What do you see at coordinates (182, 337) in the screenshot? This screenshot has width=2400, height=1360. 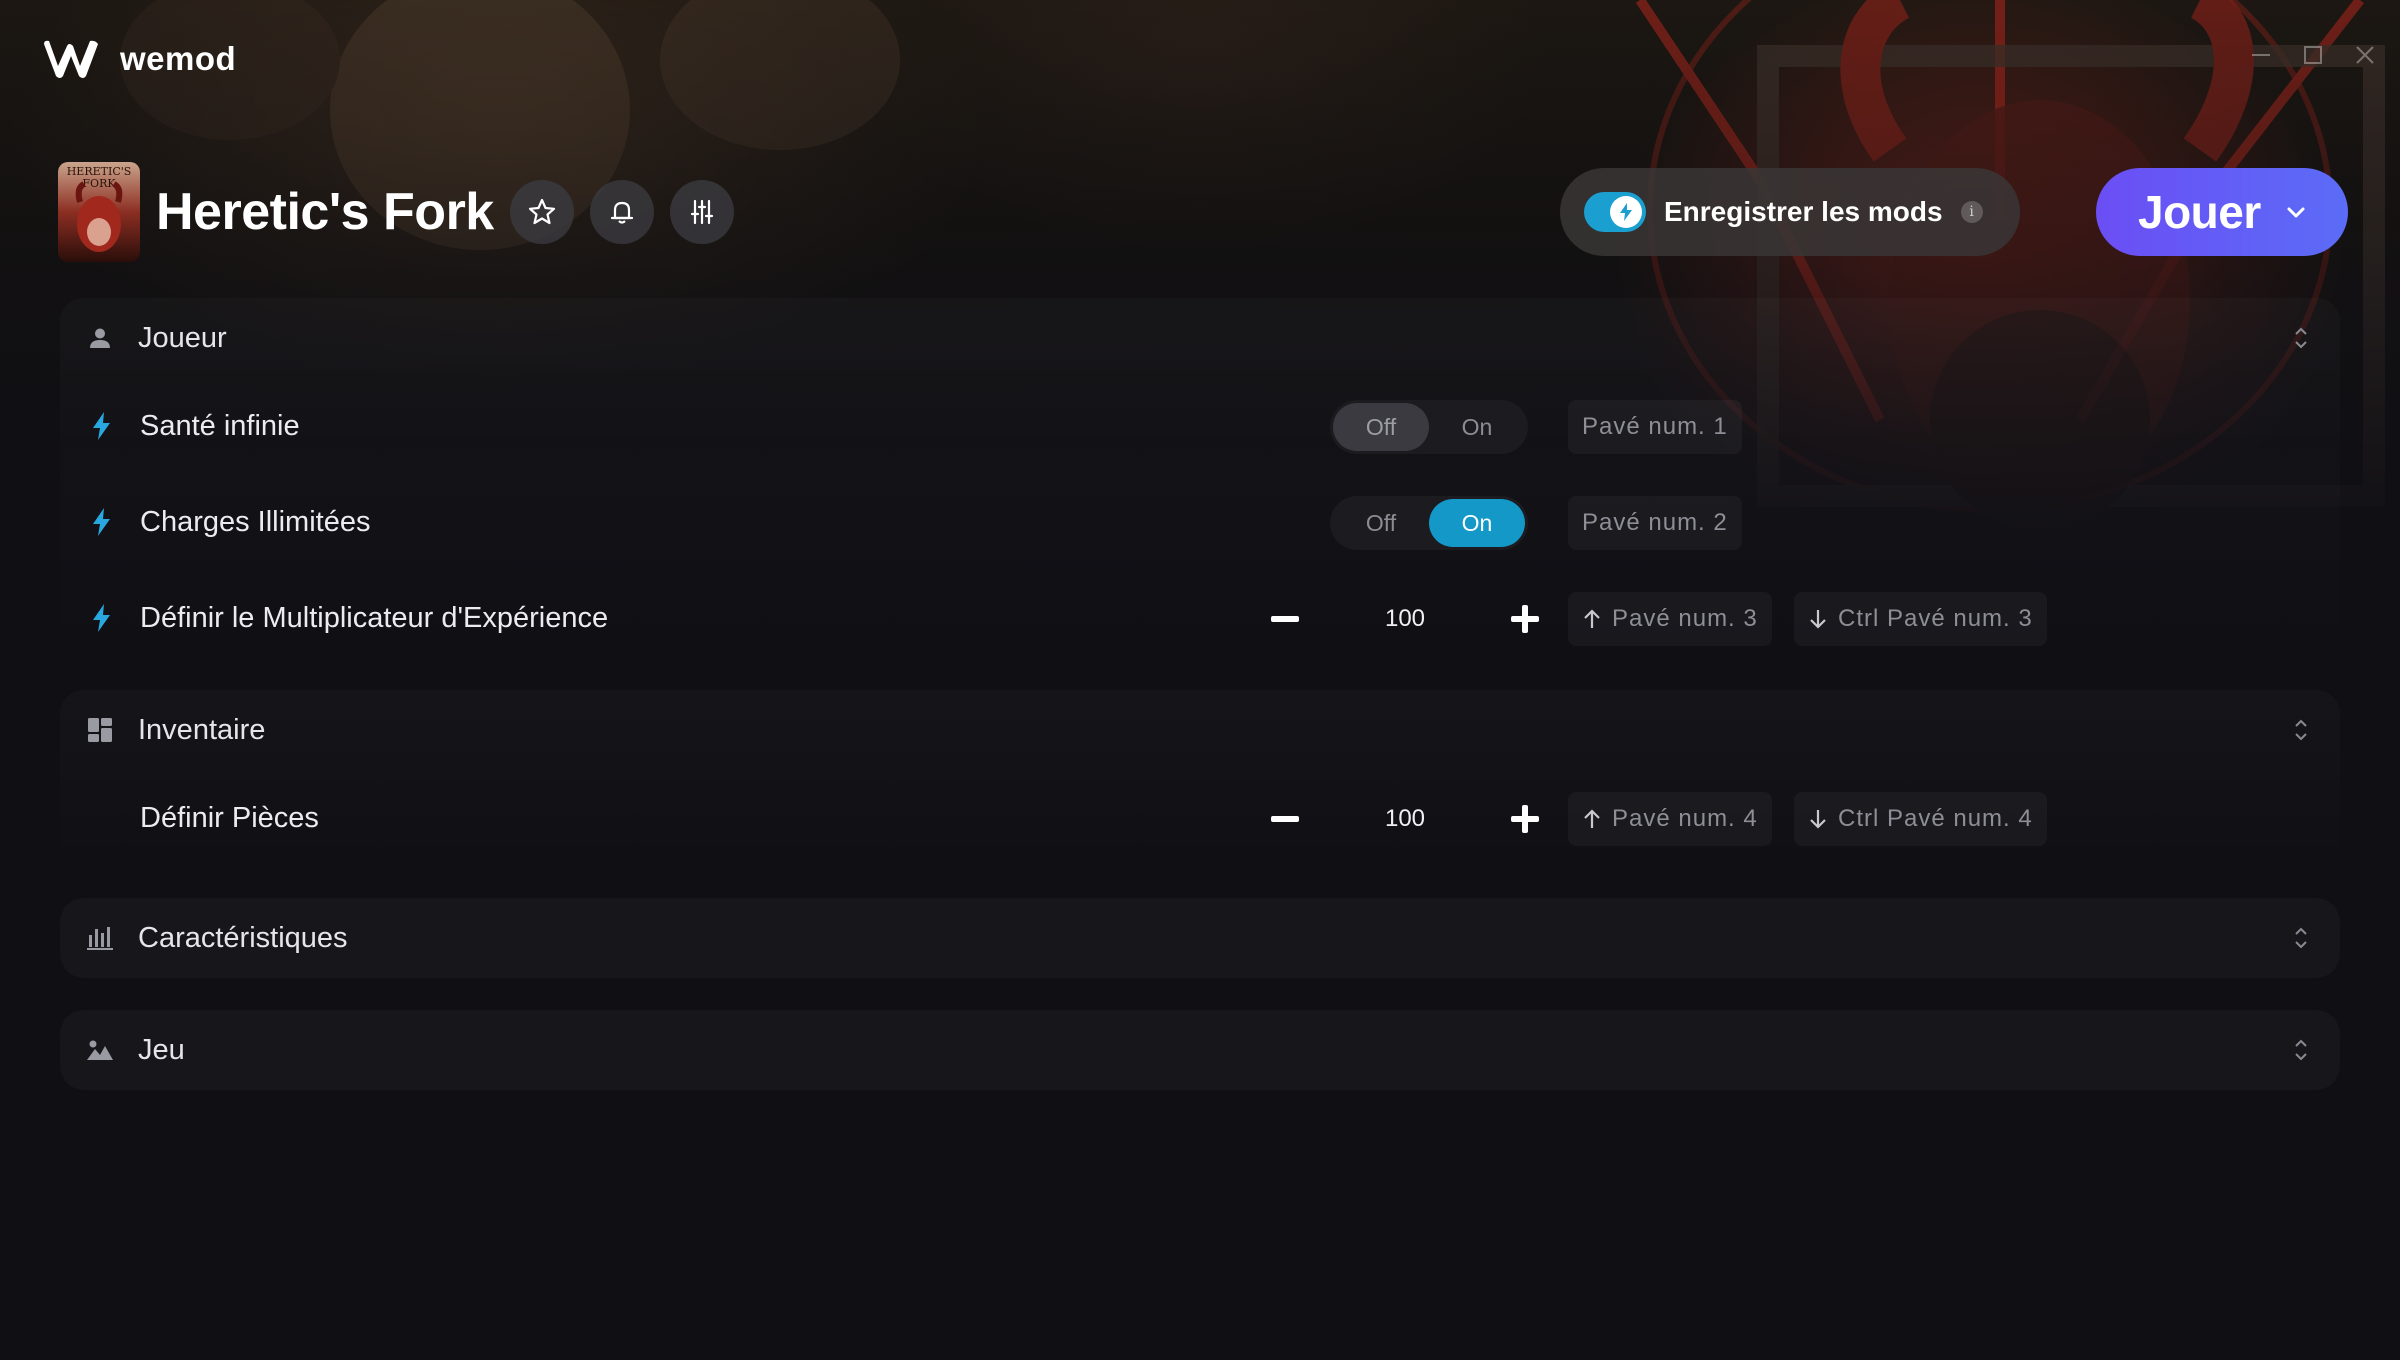 I see `section-title: Joueur` at bounding box center [182, 337].